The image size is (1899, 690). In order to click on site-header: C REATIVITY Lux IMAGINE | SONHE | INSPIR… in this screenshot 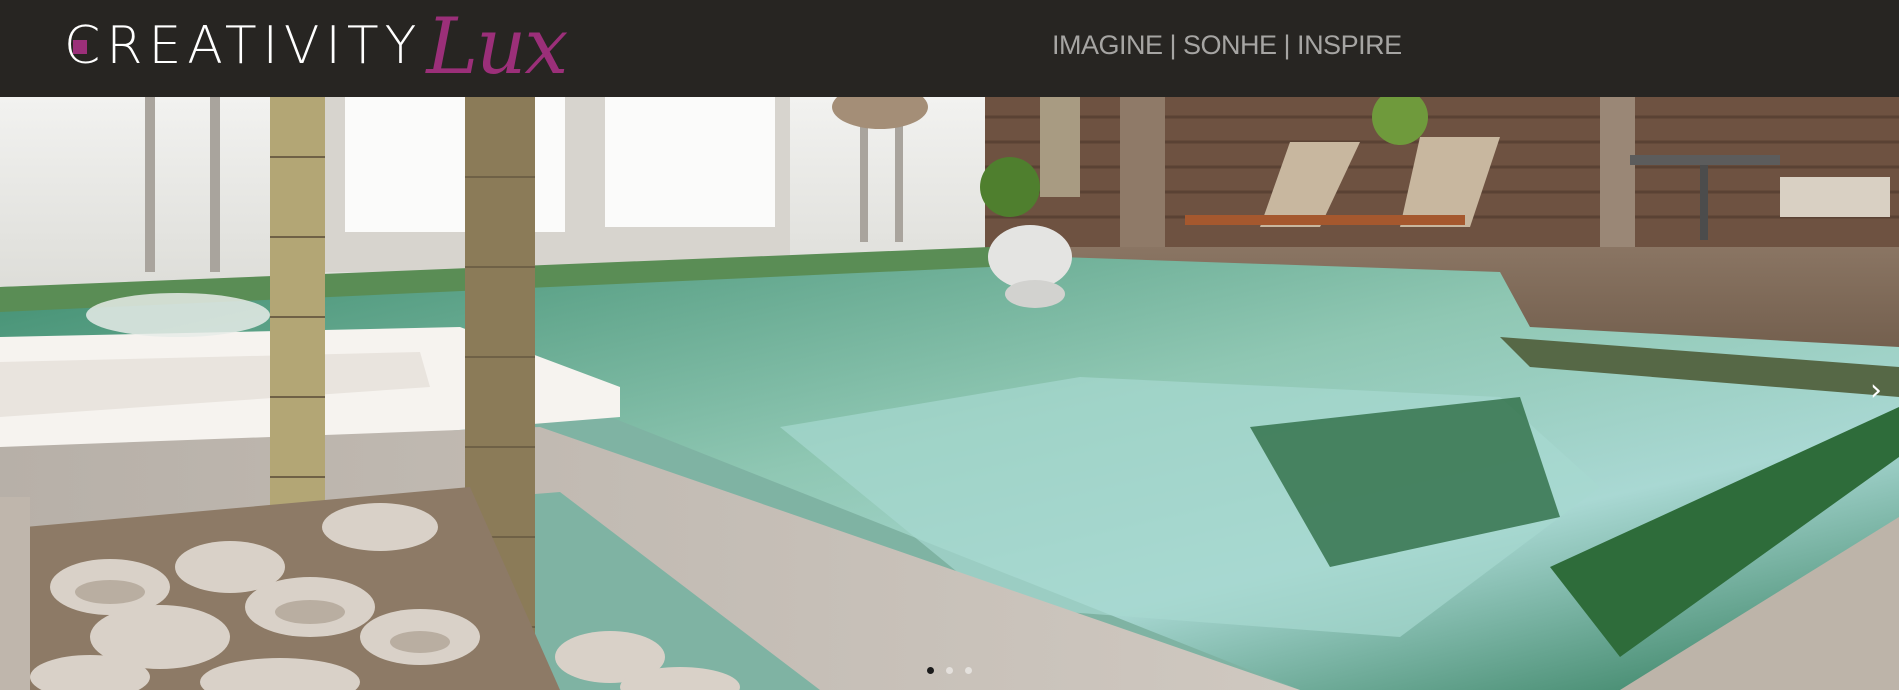, I will do `click(949, 48)`.